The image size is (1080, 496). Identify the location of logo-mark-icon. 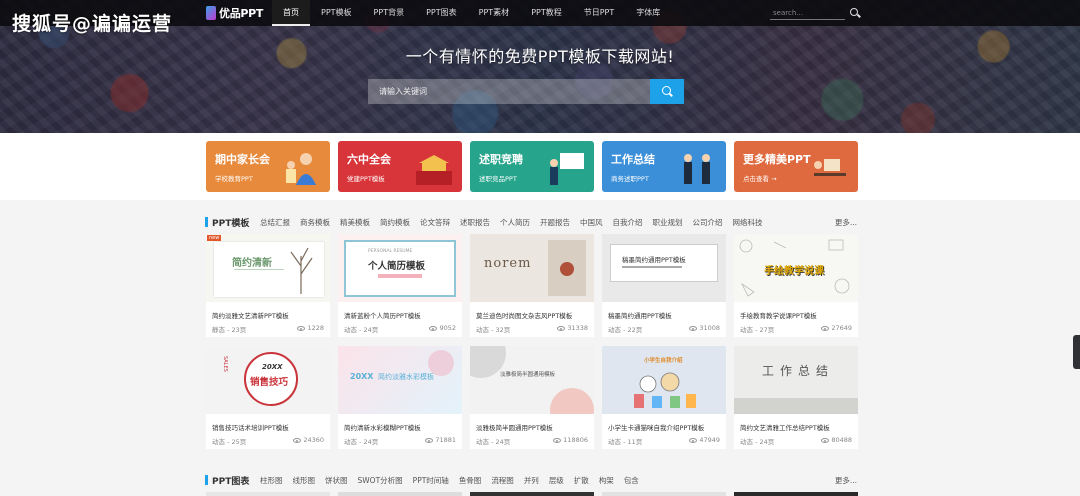
(211, 13).